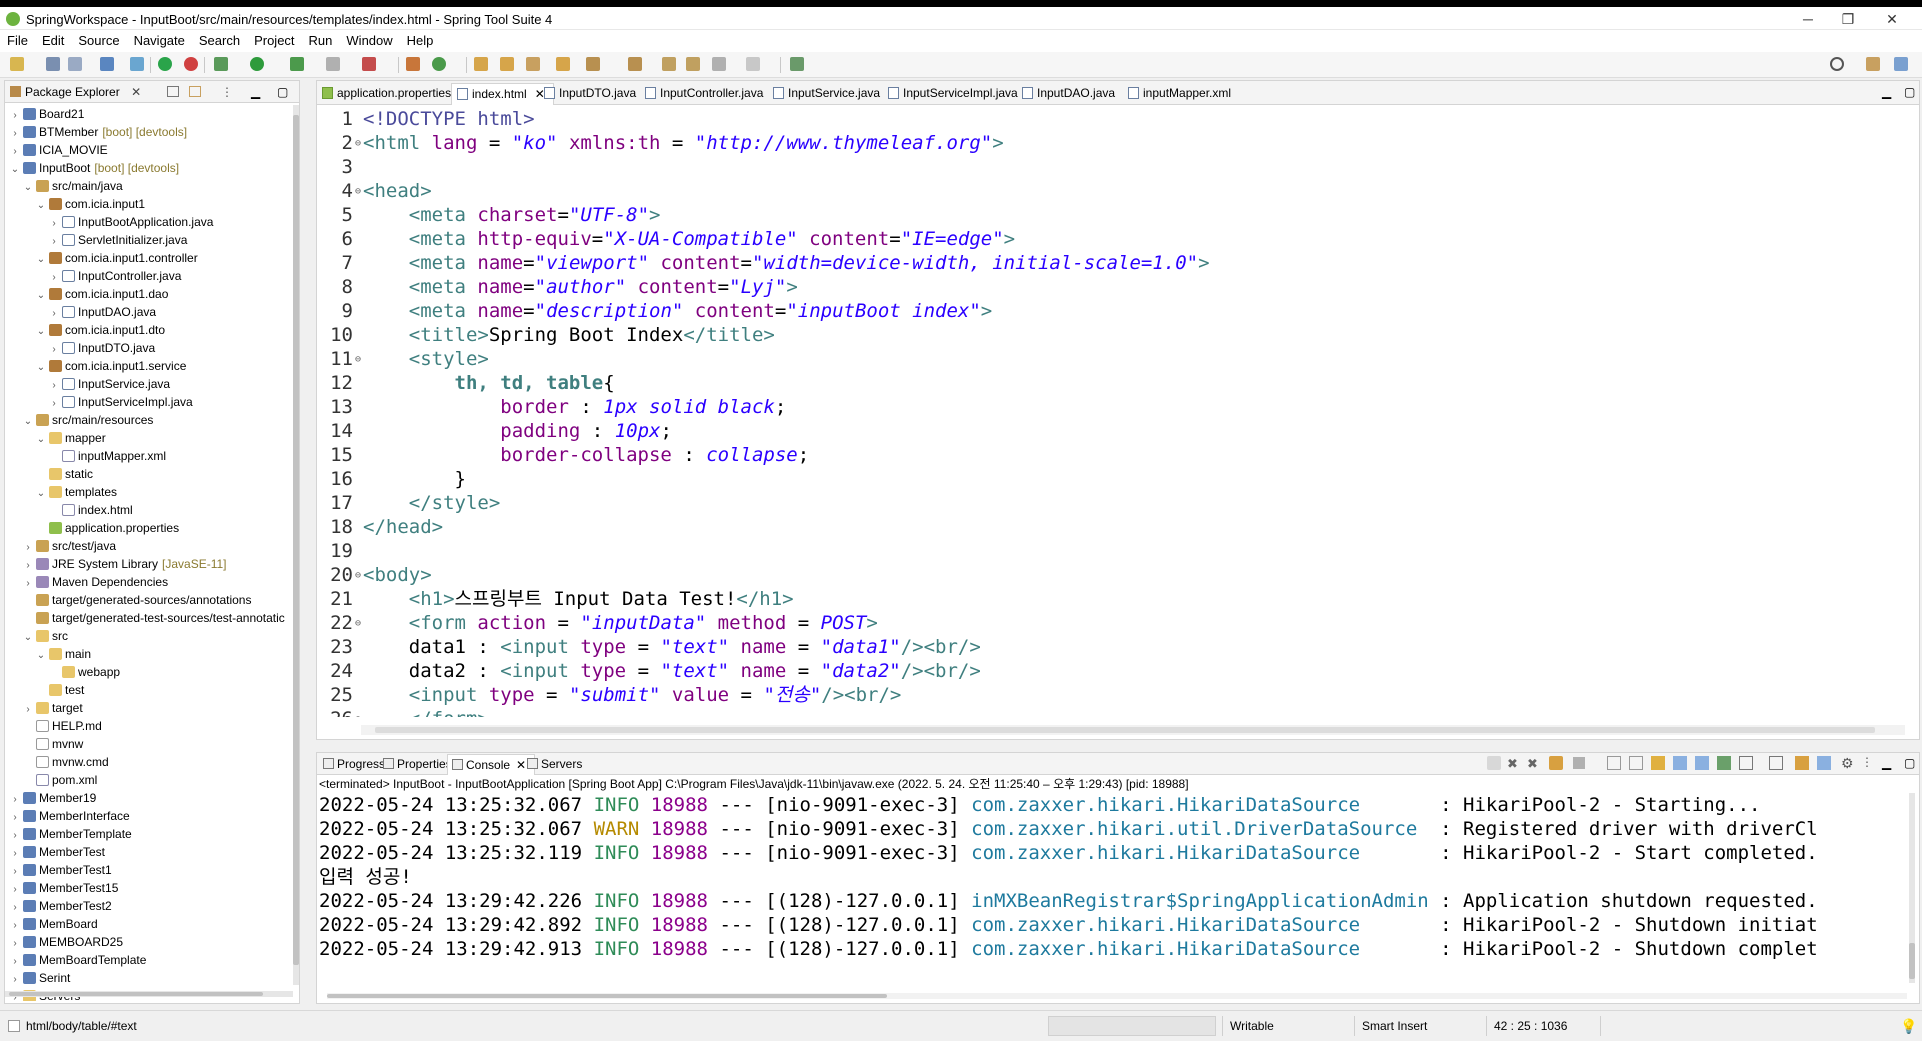 Image resolution: width=1922 pixels, height=1041 pixels. What do you see at coordinates (828, 94) in the screenshot?
I see `editor-tab: InputService.java` at bounding box center [828, 94].